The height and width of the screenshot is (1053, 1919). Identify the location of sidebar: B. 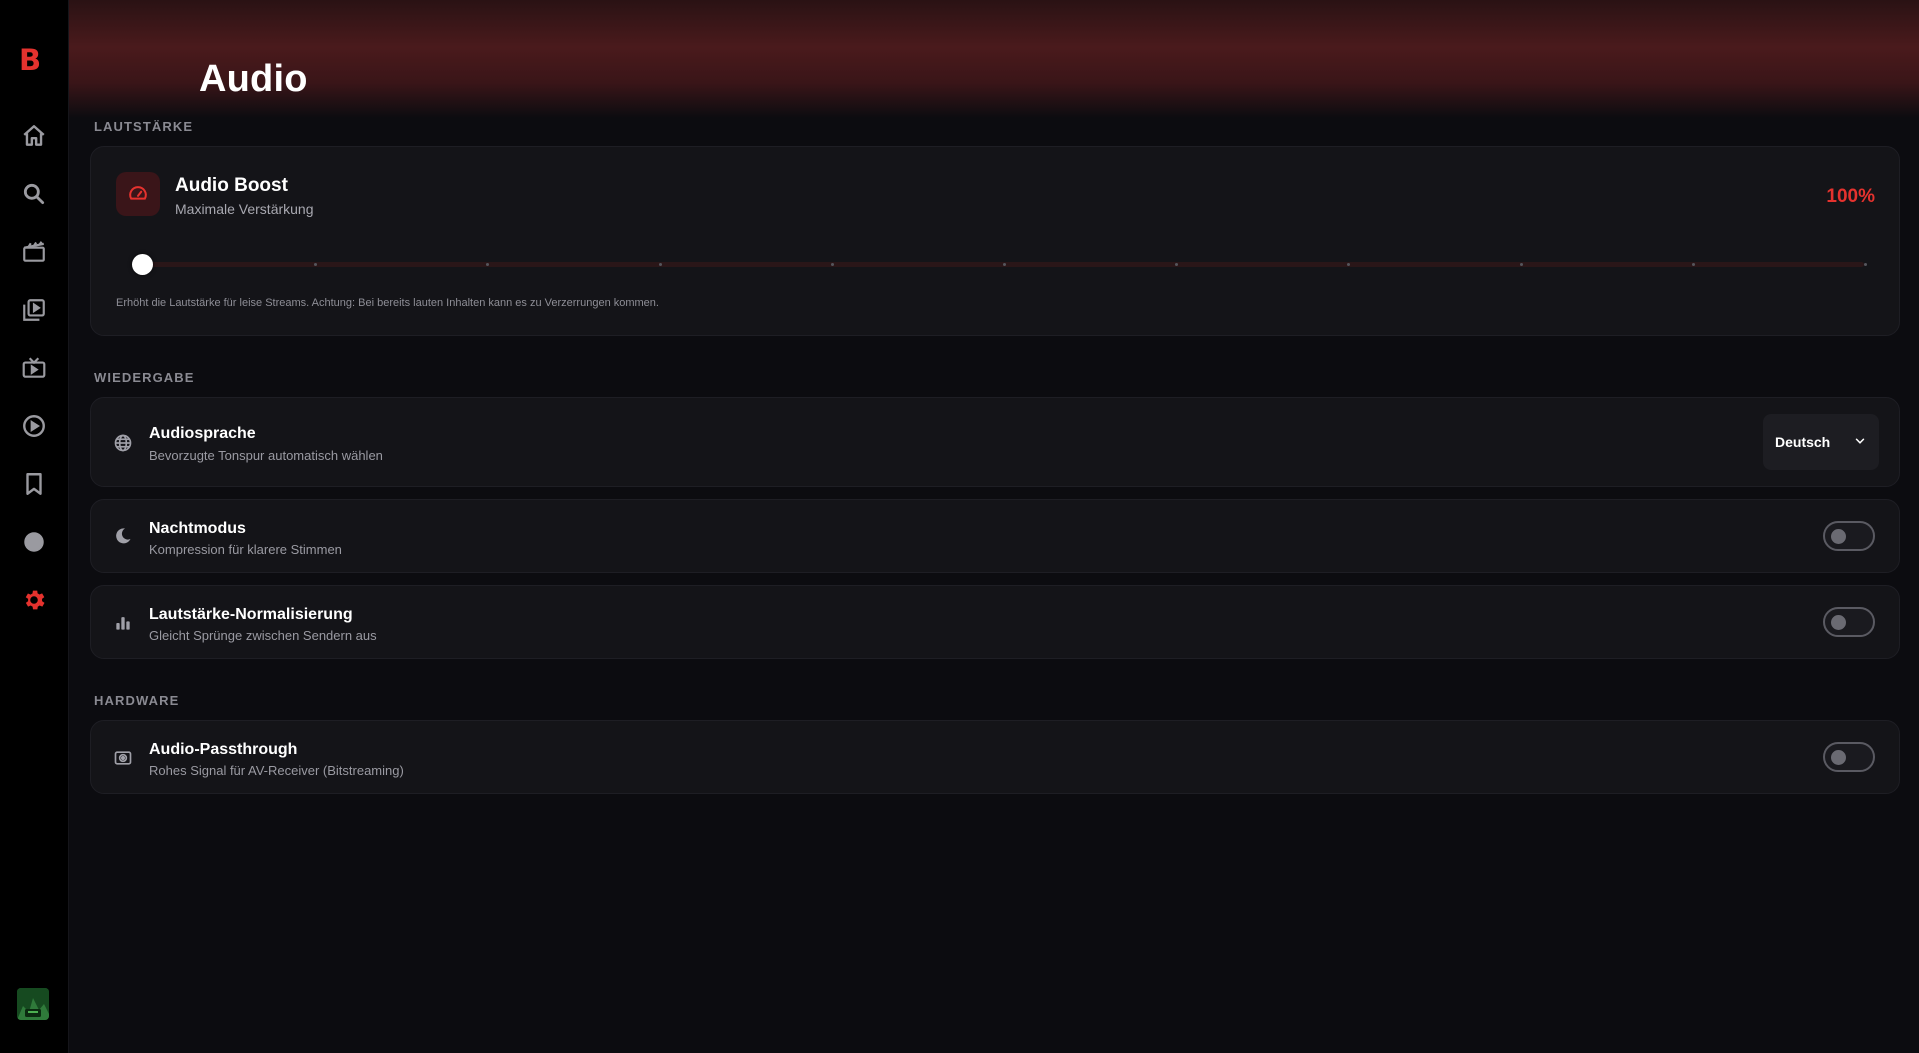
(34, 526).